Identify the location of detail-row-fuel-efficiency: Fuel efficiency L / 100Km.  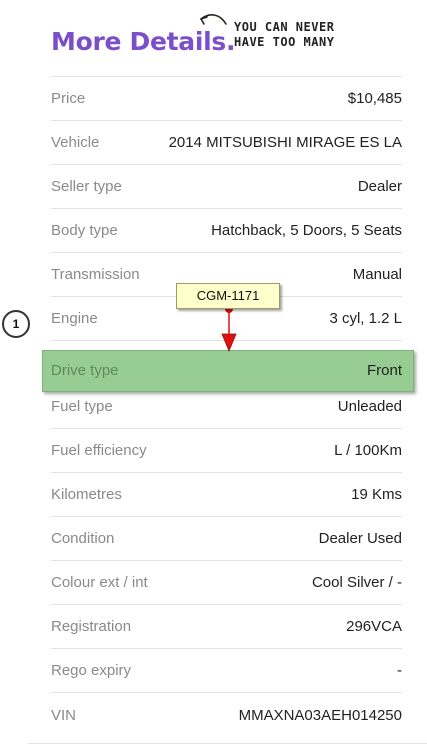
(226, 451).